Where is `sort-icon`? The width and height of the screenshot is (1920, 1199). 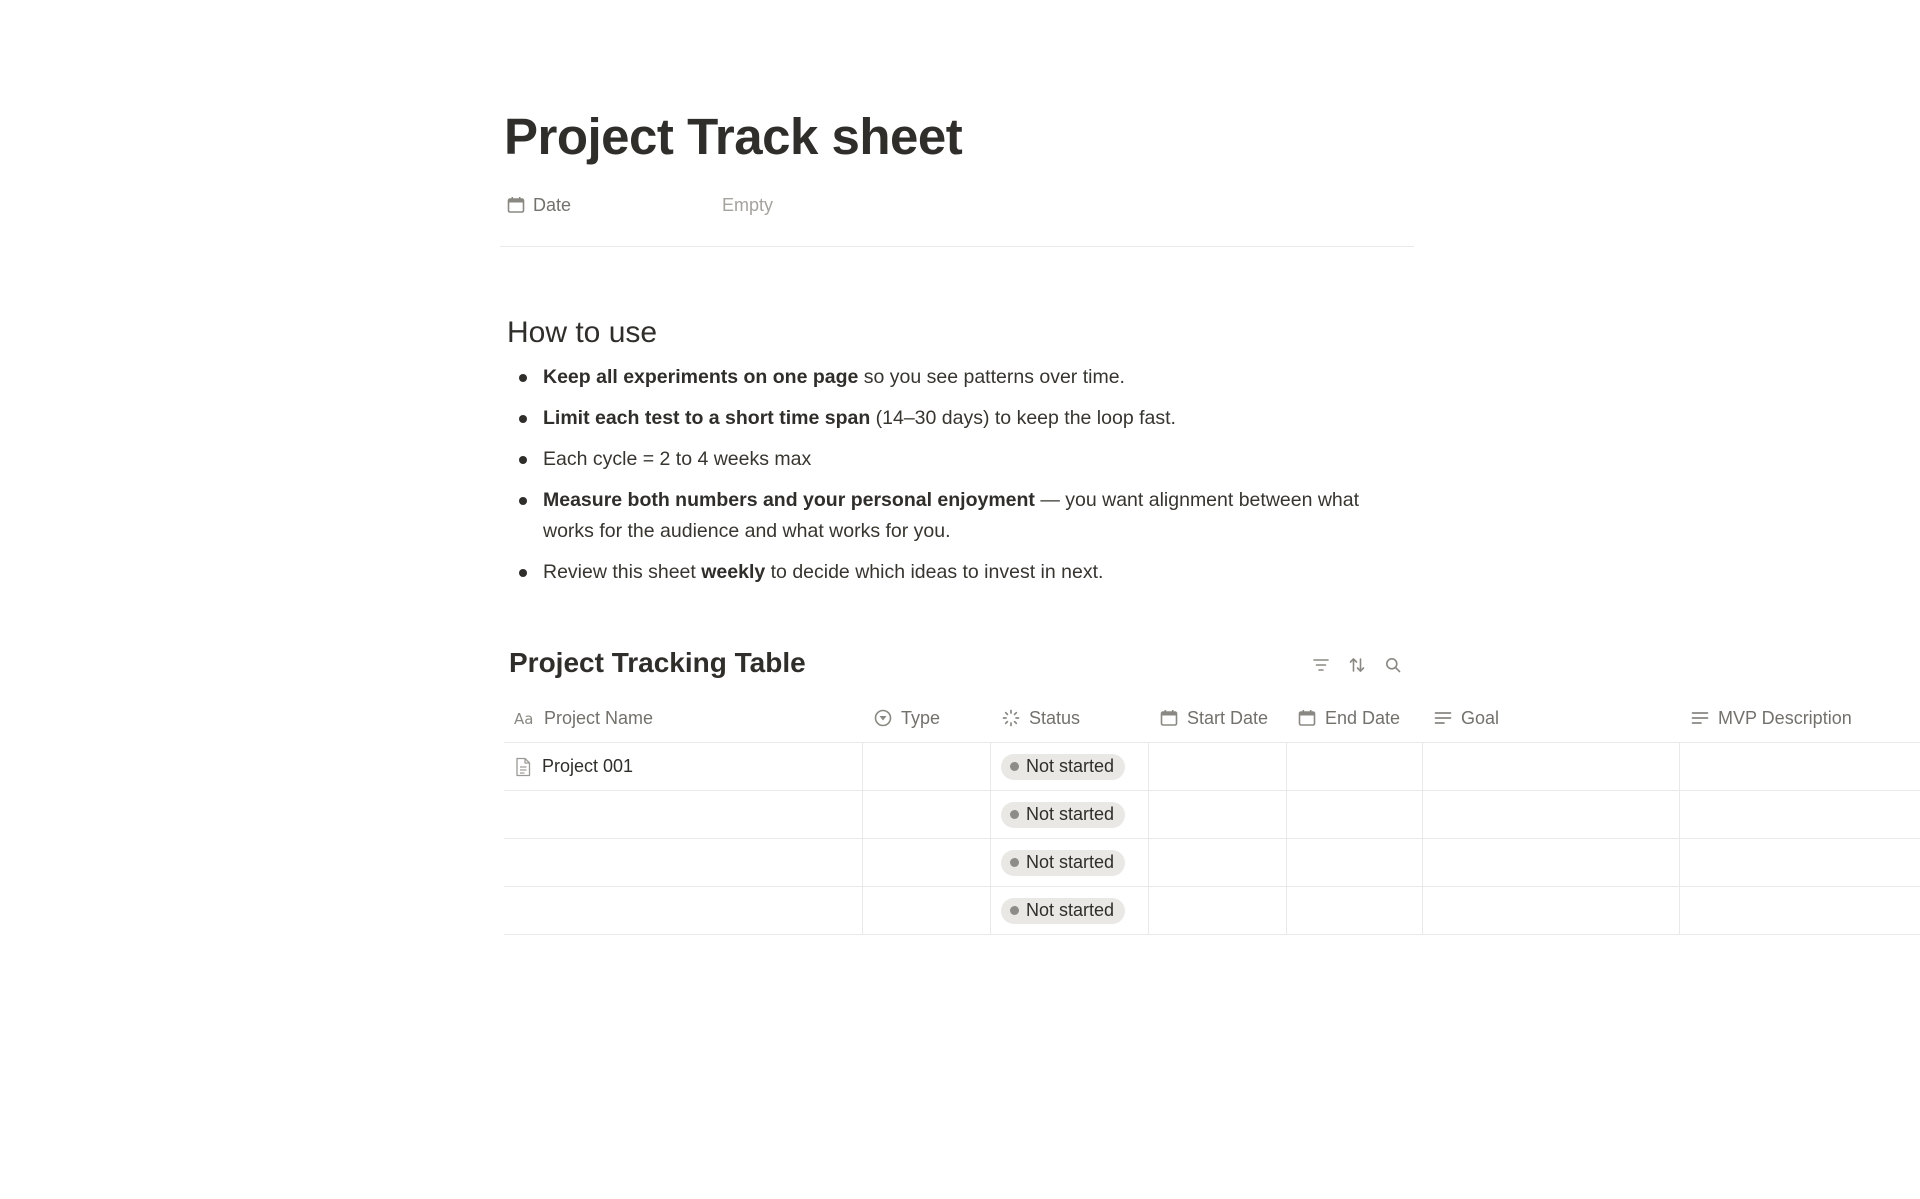
sort-icon is located at coordinates (1357, 665).